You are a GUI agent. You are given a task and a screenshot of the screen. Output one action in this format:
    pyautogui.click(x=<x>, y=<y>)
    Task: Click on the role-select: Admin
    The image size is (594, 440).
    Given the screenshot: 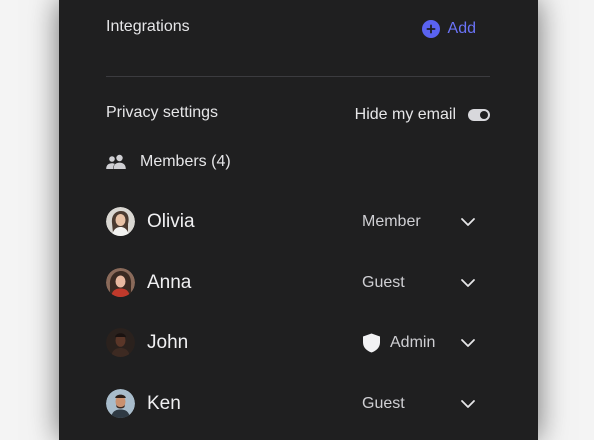 What is the action you would take?
    pyautogui.click(x=419, y=343)
    